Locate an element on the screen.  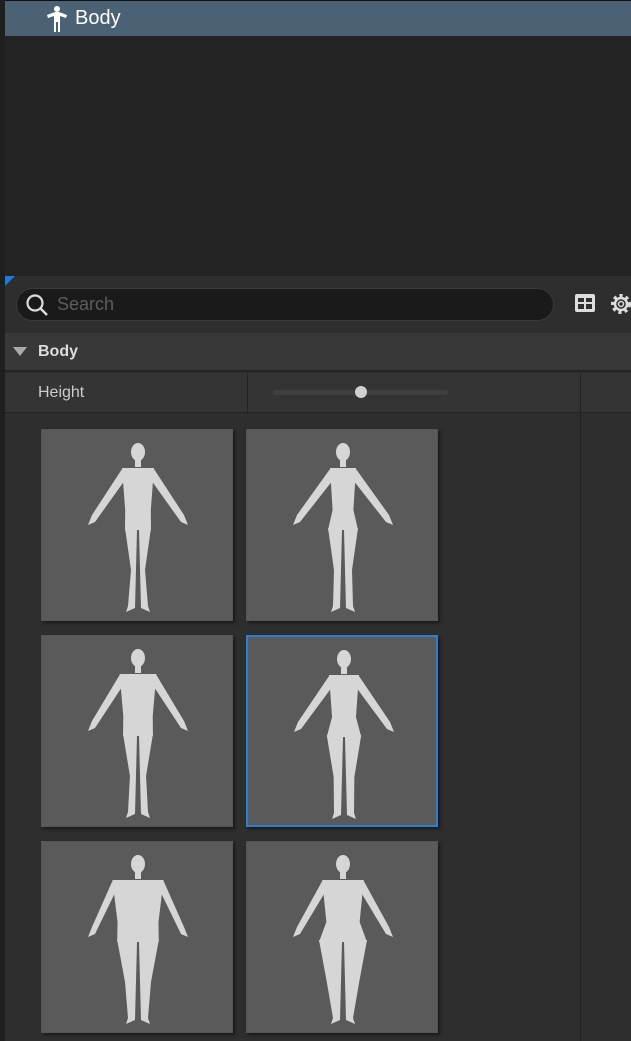
body-preset-male-heavy is located at coordinates (137, 937).